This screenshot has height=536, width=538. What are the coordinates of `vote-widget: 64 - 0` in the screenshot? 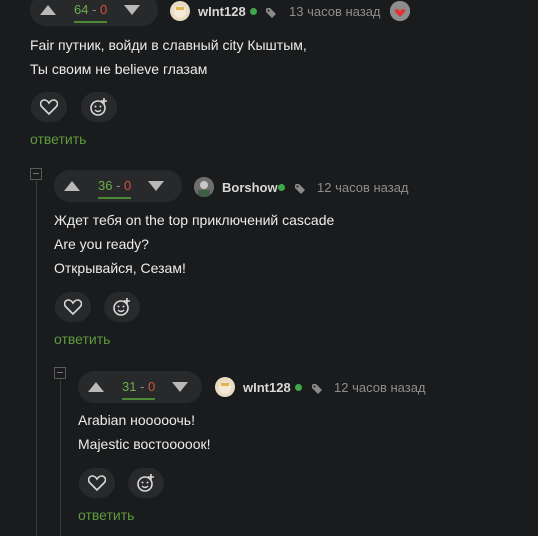 It's located at (94, 13).